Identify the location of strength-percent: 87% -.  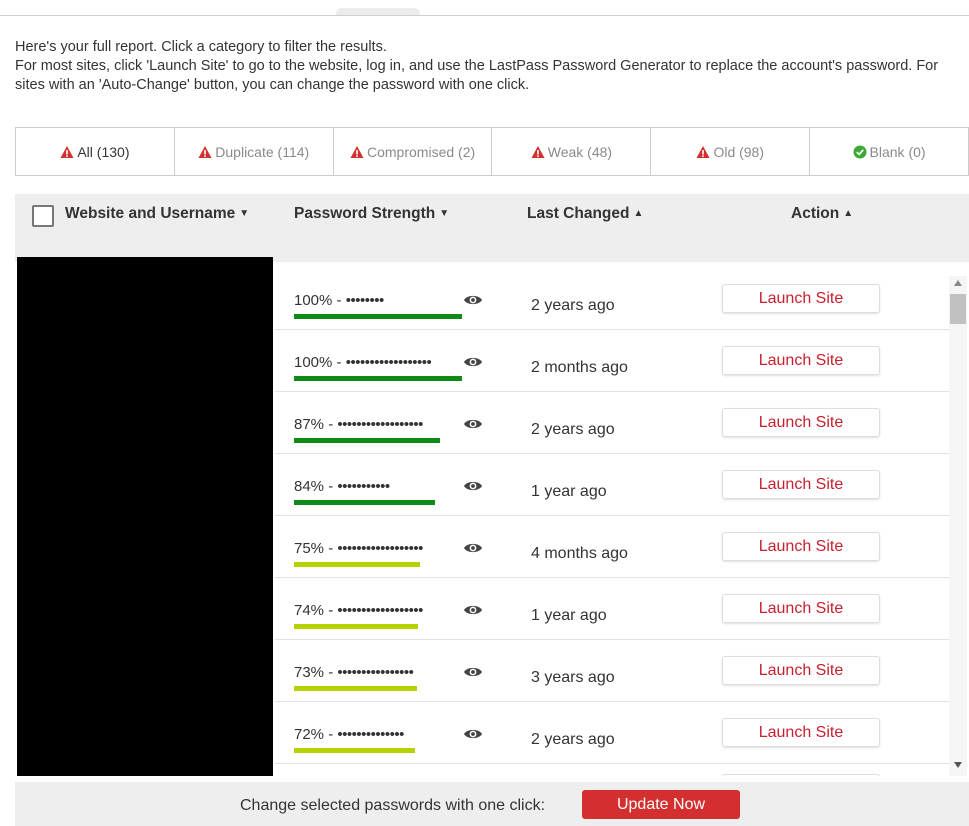
(316, 424).